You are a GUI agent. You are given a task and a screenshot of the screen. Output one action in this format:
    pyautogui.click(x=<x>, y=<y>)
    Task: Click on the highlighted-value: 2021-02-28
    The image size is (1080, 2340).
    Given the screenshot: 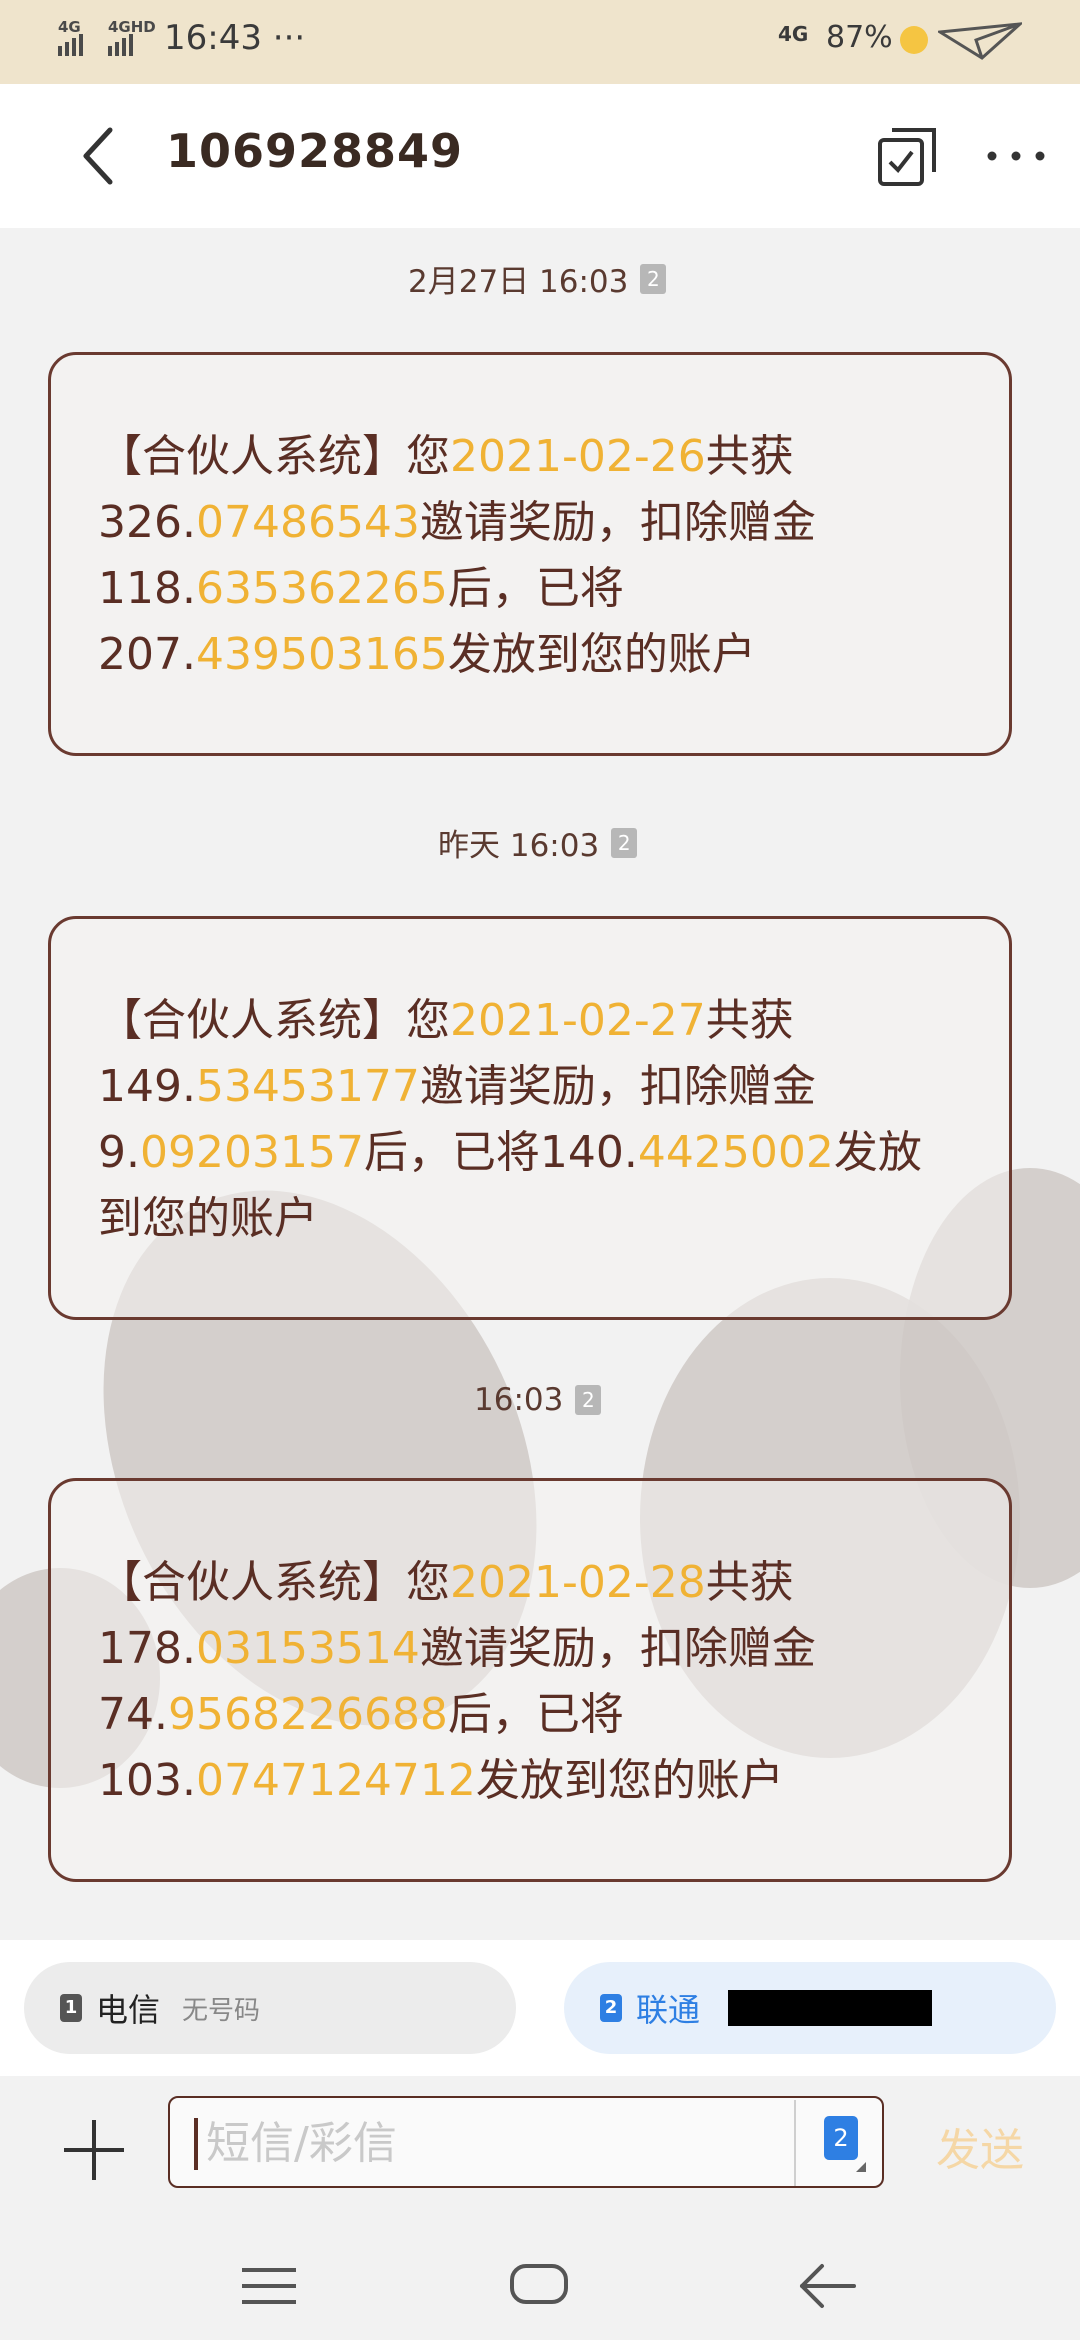 What is the action you would take?
    pyautogui.click(x=578, y=1582)
    